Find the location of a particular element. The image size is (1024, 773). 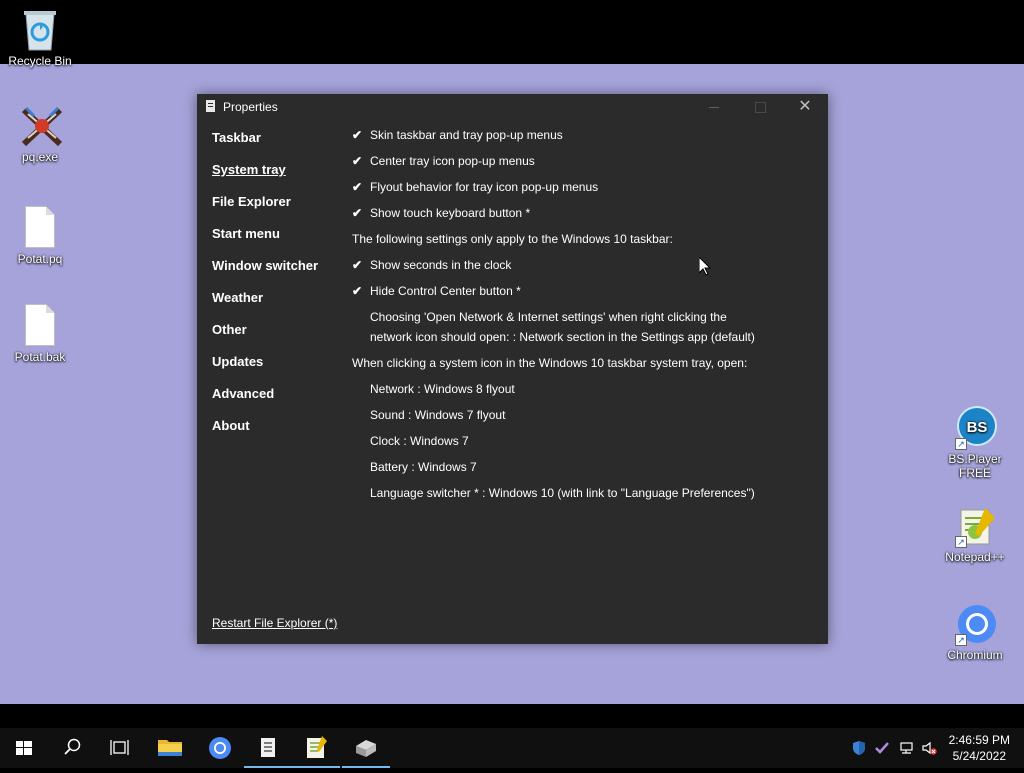

pq-exe-desktop-icon: pq.exe is located at coordinates (40, 134).